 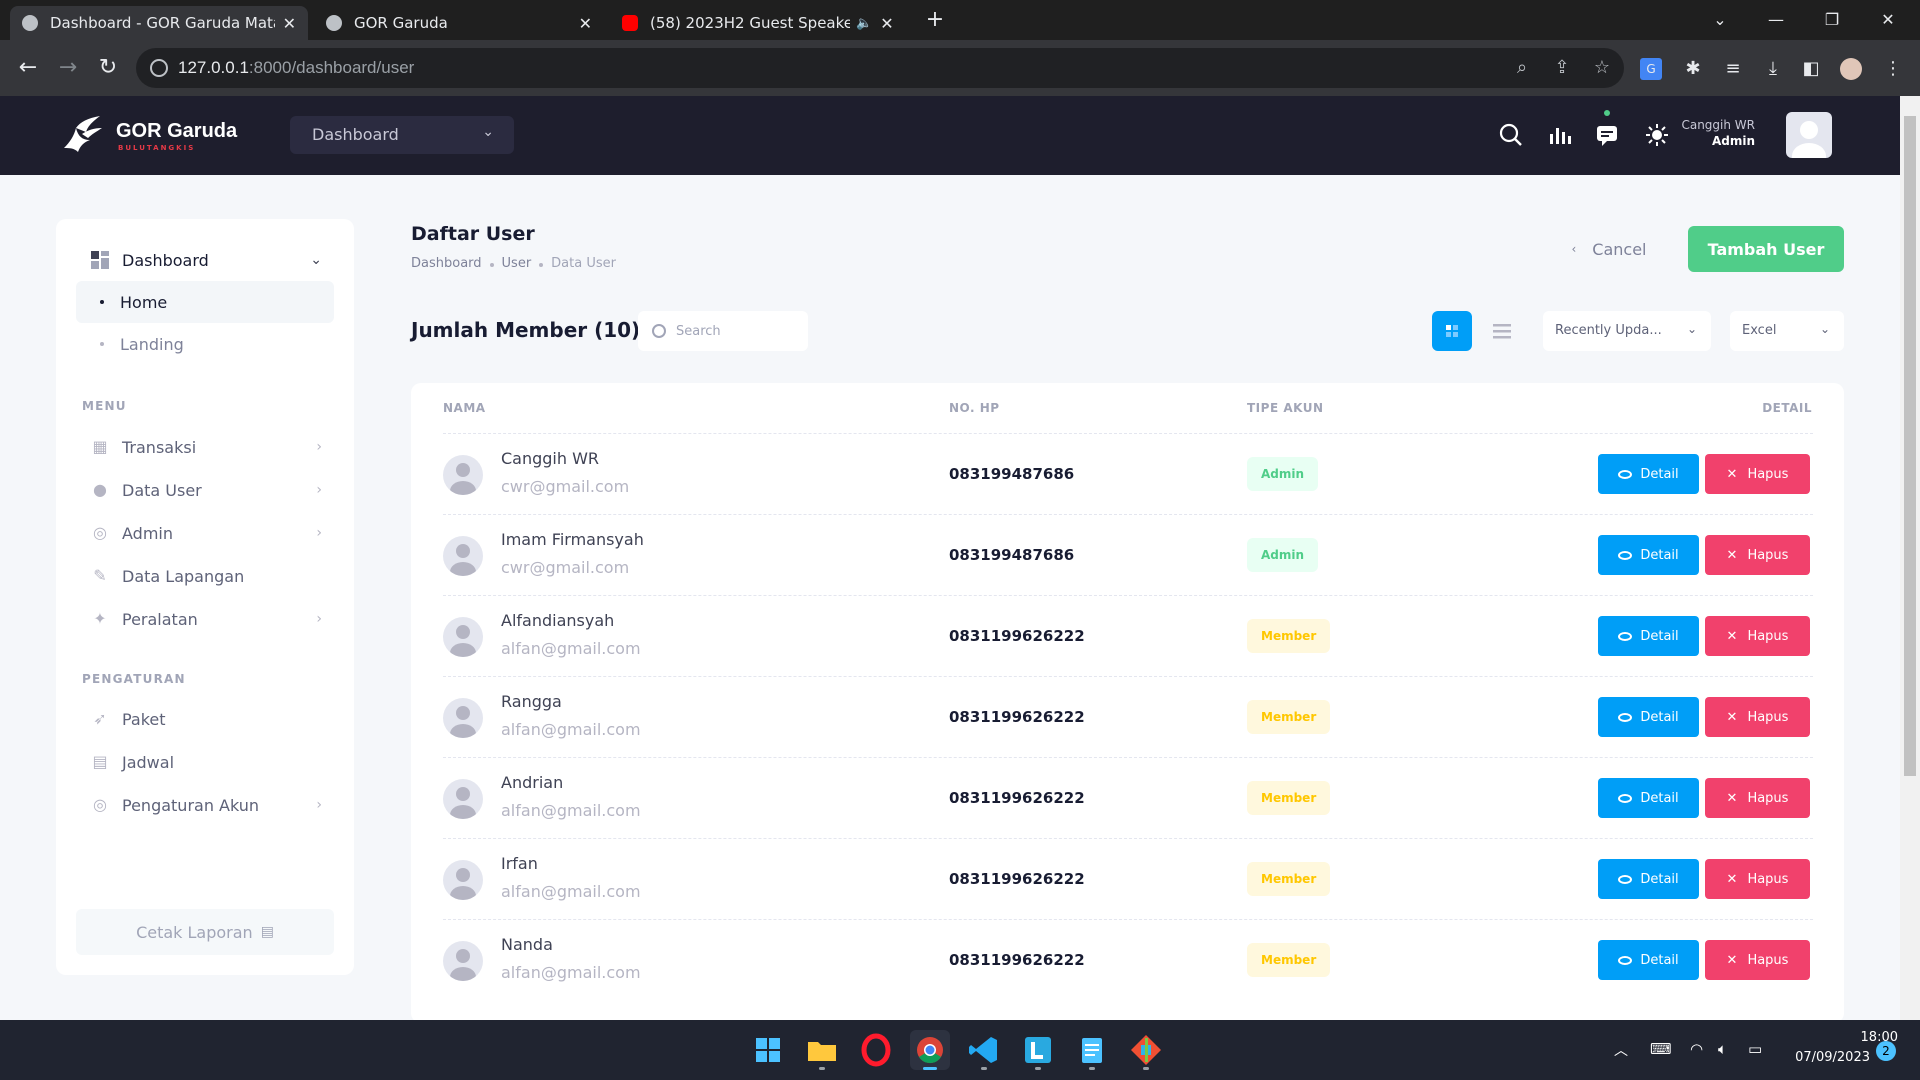 What do you see at coordinates (459, 23) in the screenshot?
I see `tab-gor-garuda: GOR Garuda ✕` at bounding box center [459, 23].